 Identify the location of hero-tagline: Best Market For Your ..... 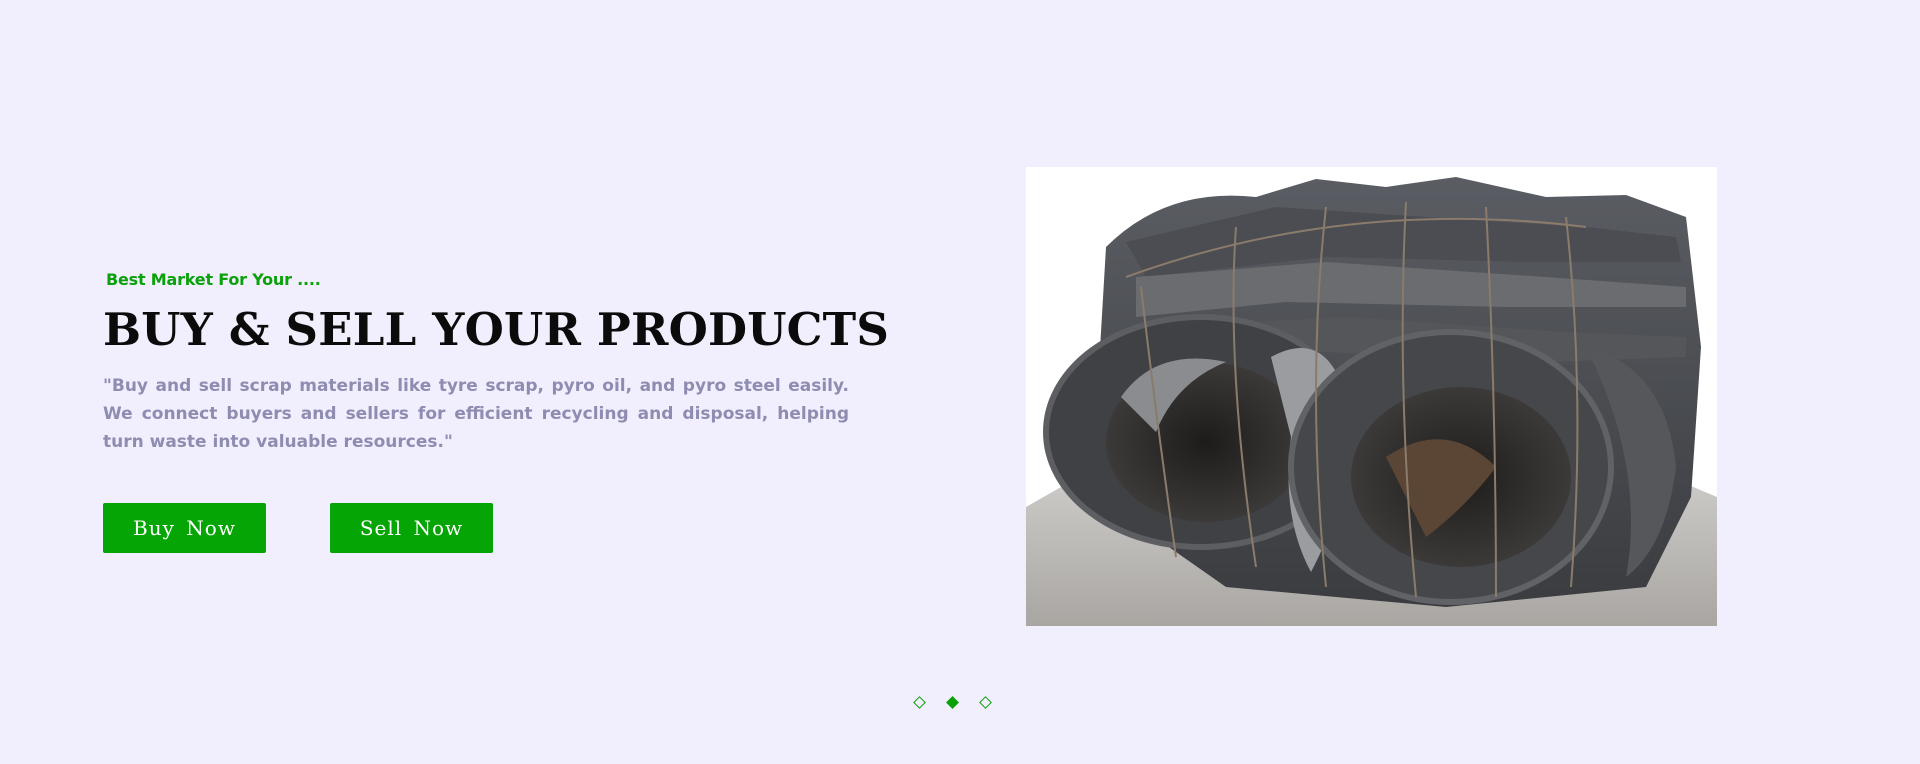
(213, 279).